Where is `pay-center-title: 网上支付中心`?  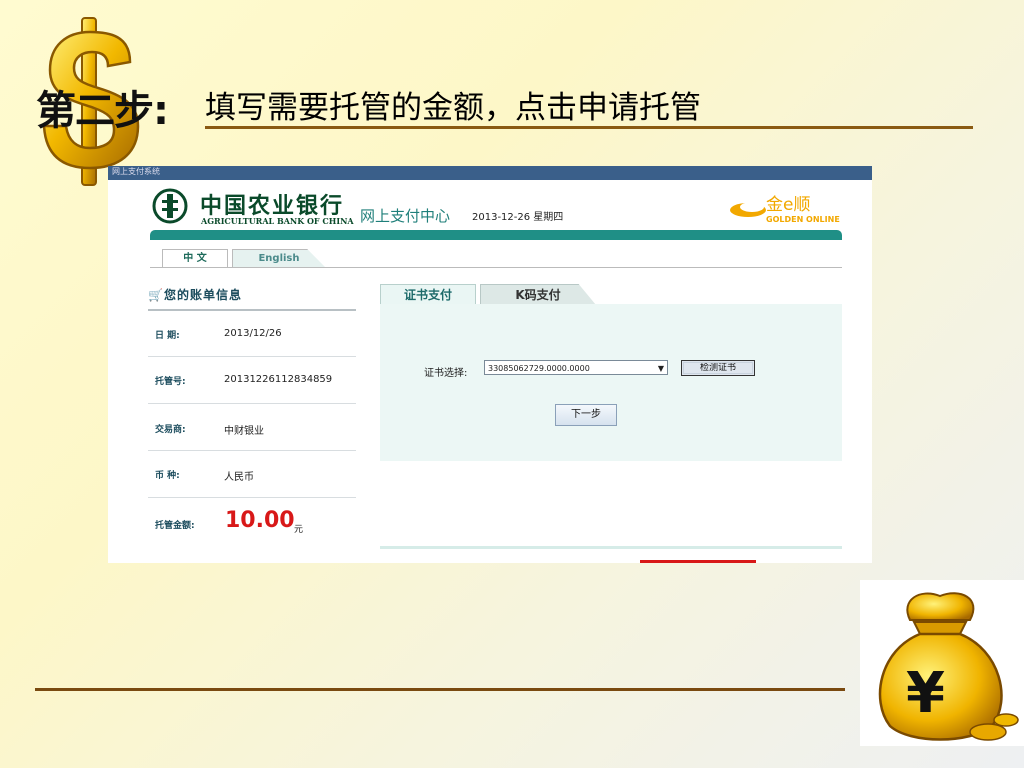 pay-center-title: 网上支付中心 is located at coordinates (405, 216).